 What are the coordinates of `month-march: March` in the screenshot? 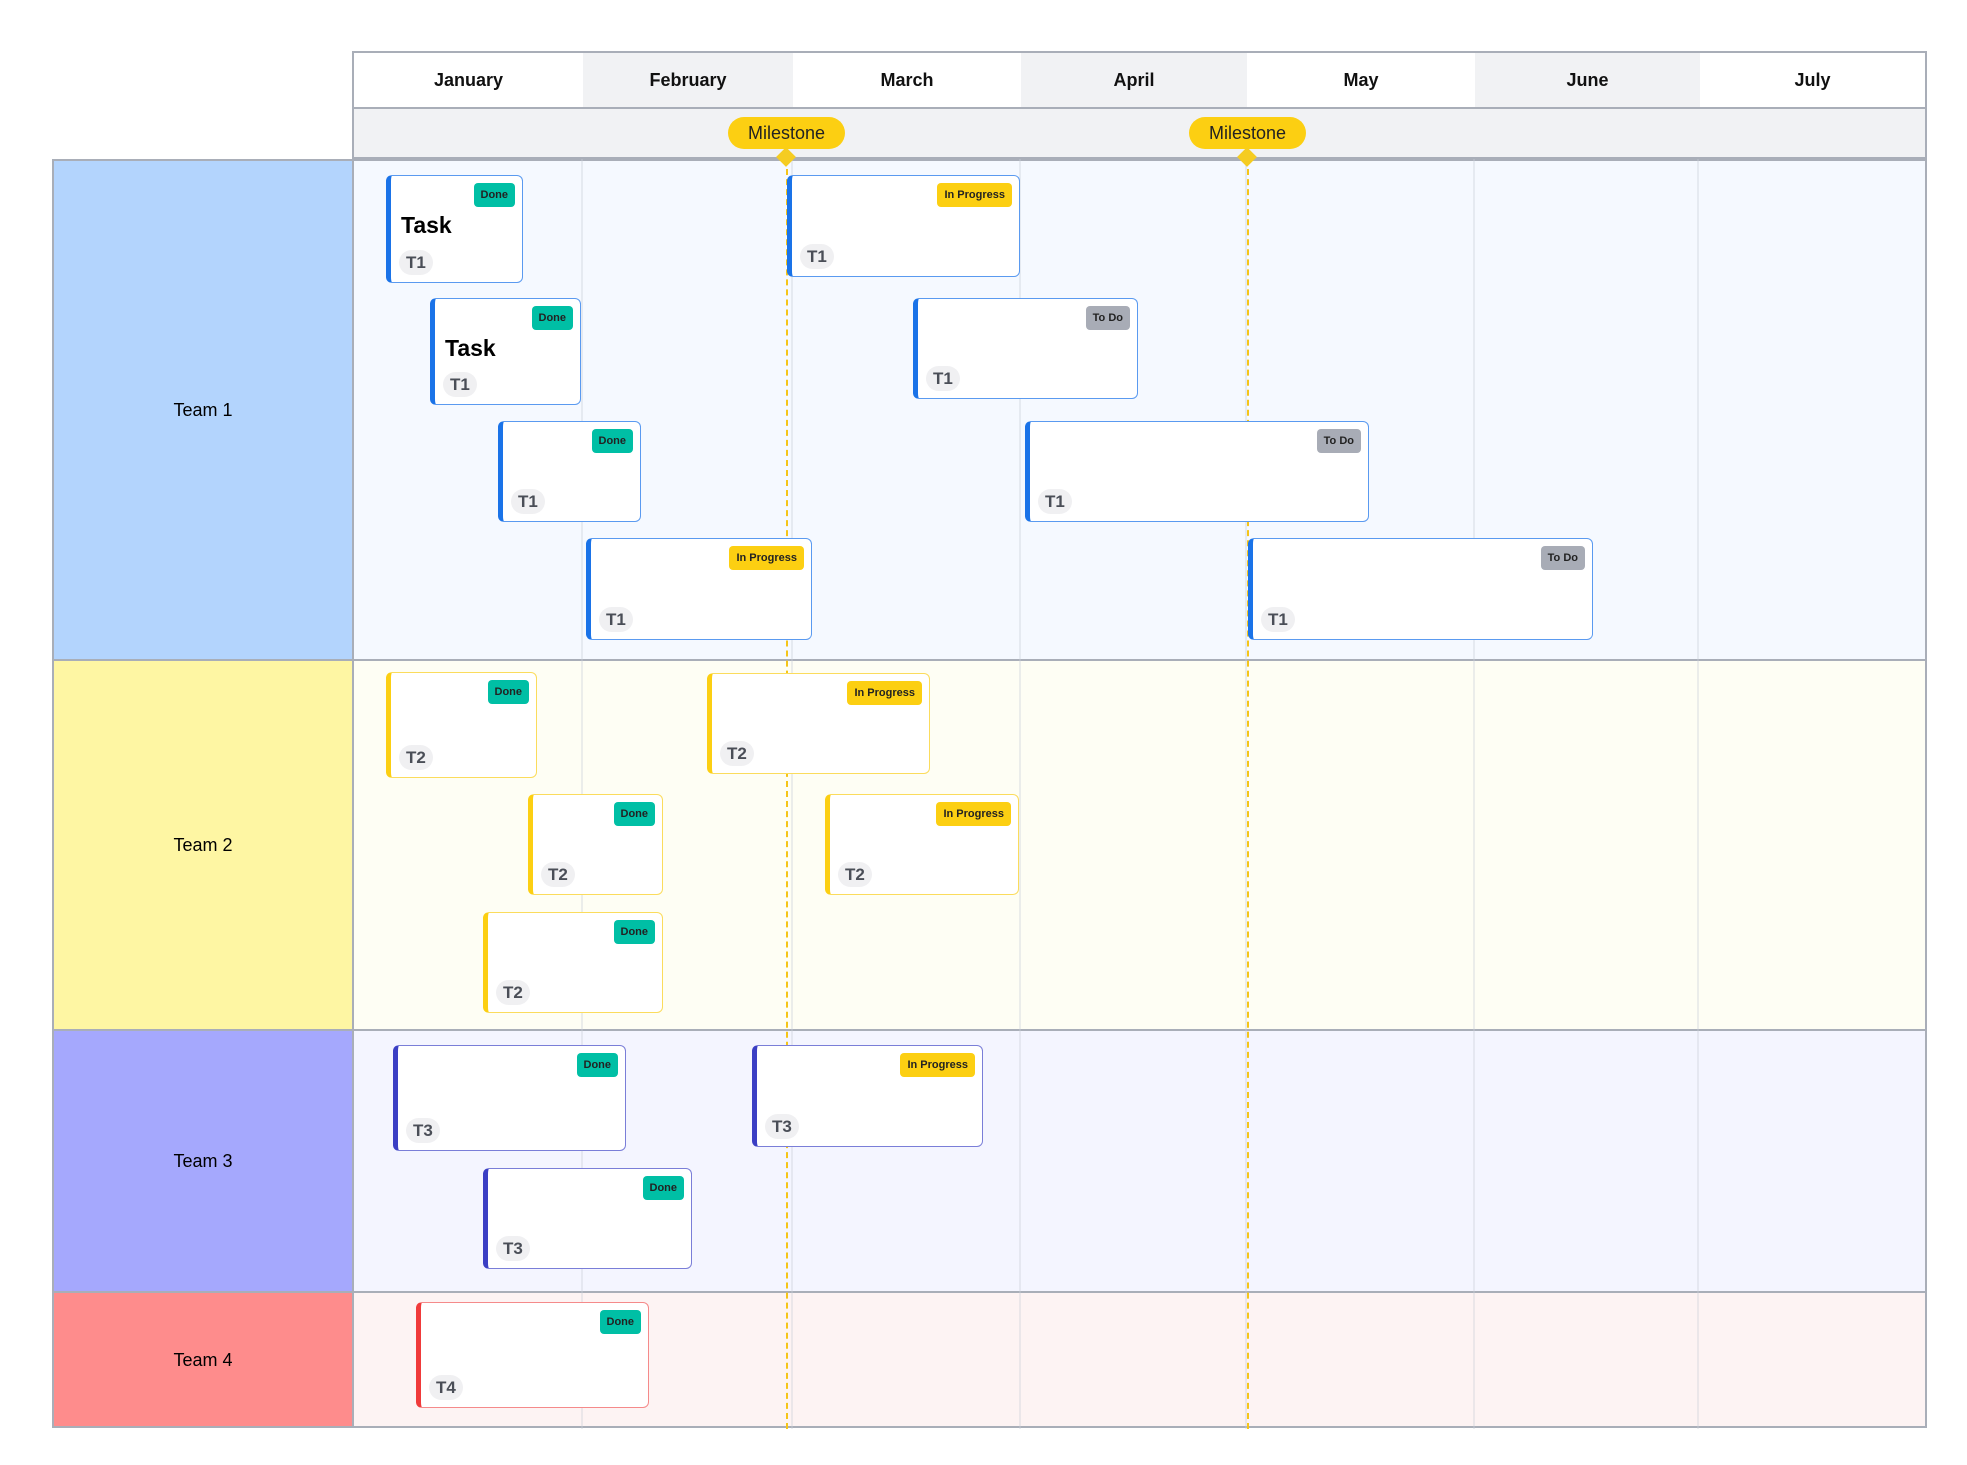 It's located at (907, 79).